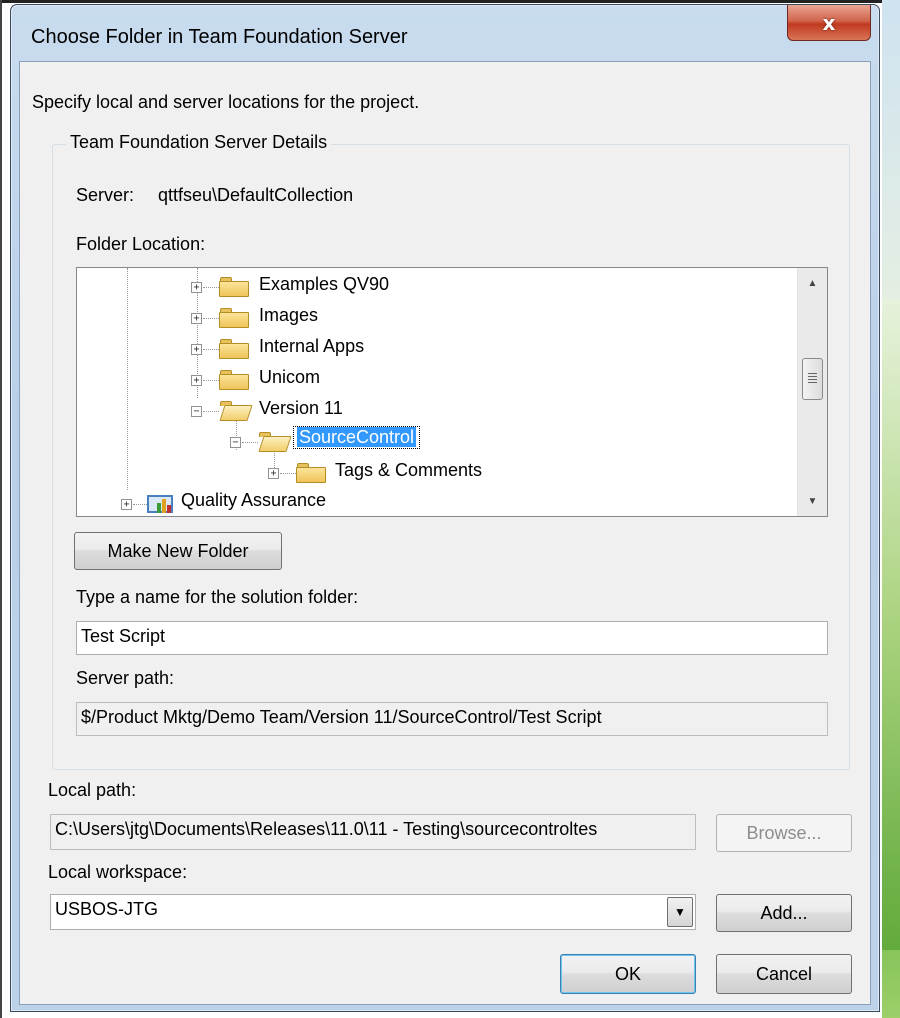 This screenshot has width=900, height=1018. I want to click on tree-item-images: Images, so click(288, 315).